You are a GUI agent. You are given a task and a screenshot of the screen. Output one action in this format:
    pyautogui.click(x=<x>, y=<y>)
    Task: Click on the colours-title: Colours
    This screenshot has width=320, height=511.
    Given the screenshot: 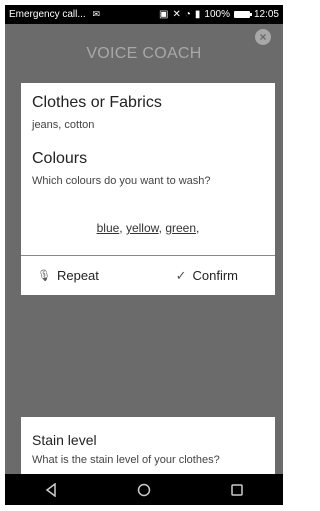 What is the action you would take?
    pyautogui.click(x=60, y=158)
    